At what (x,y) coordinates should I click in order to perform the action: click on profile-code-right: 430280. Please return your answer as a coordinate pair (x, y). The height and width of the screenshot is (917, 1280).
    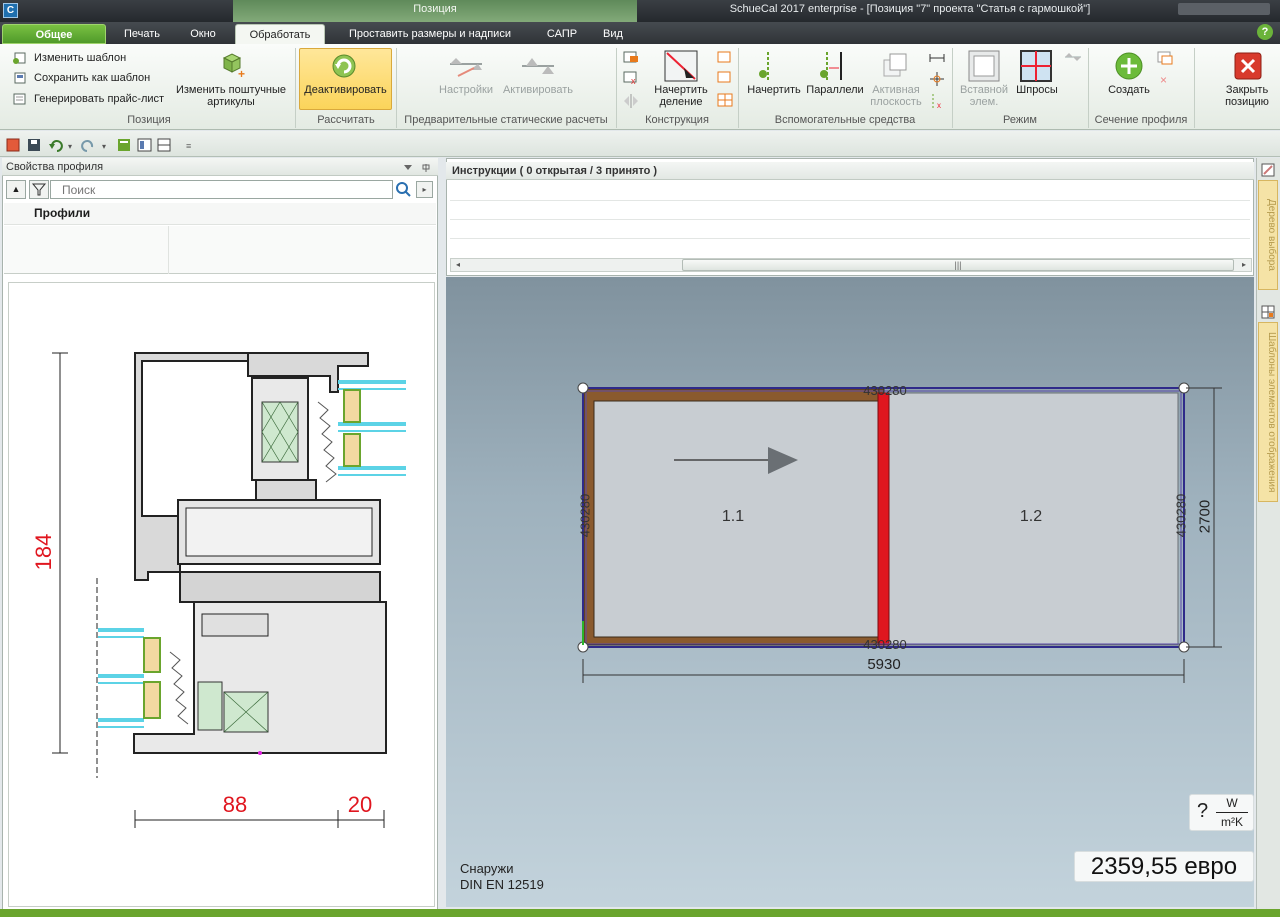
    Looking at the image, I should click on (1181, 515).